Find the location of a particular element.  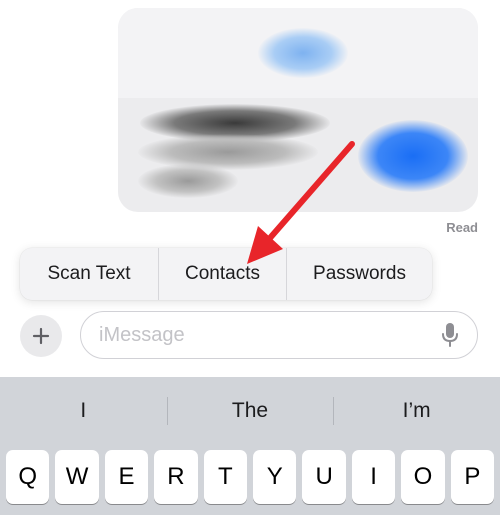

text-context-menu: Scan Text Contacts Passwords is located at coordinates (226, 274).